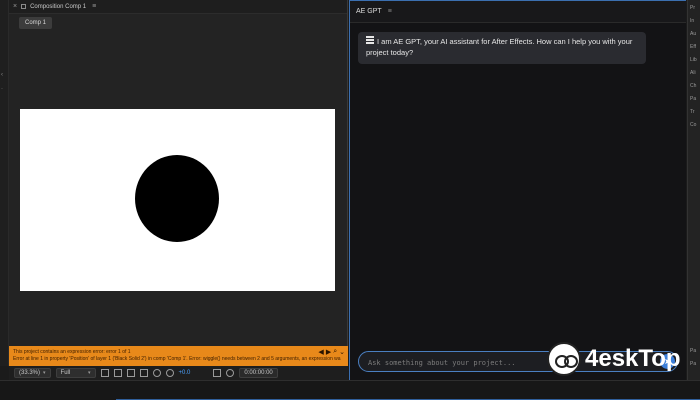 The image size is (700, 400). I want to click on panel-label: Ch, so click(693, 86).